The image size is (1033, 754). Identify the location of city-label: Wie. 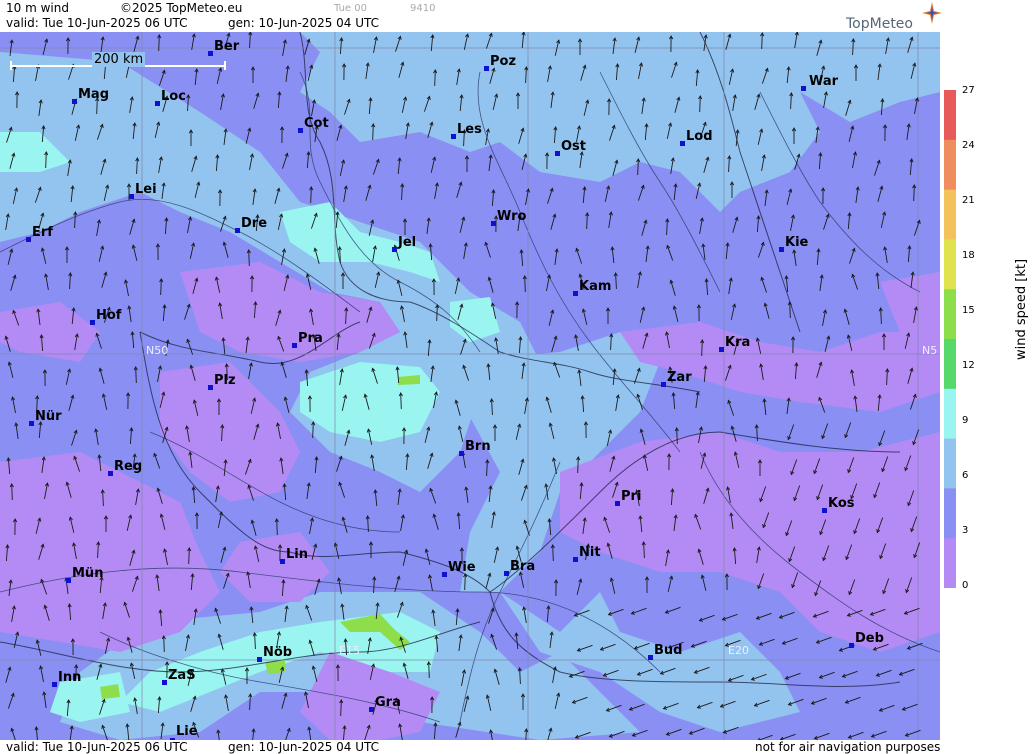
(462, 567).